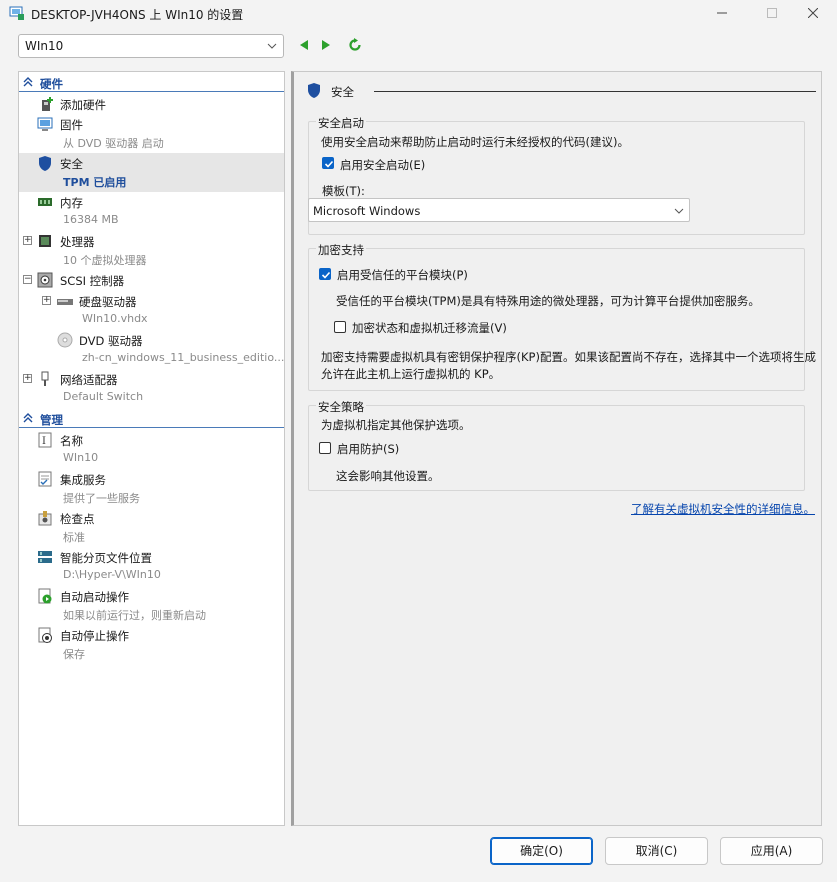 Image resolution: width=837 pixels, height=882 pixels. Describe the element at coordinates (27, 279) in the screenshot. I see `collapse-tree-icon: −` at that location.